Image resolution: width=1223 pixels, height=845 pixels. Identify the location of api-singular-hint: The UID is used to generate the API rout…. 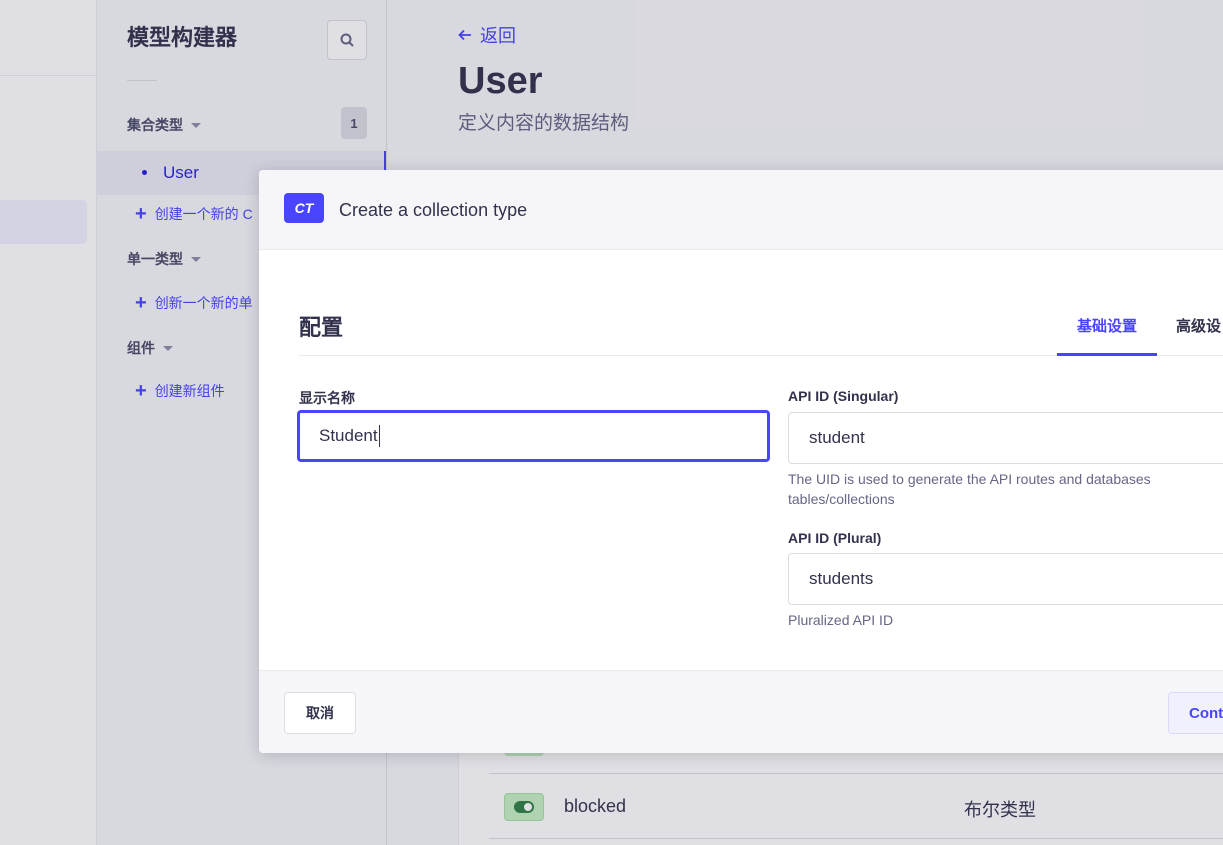
(969, 489).